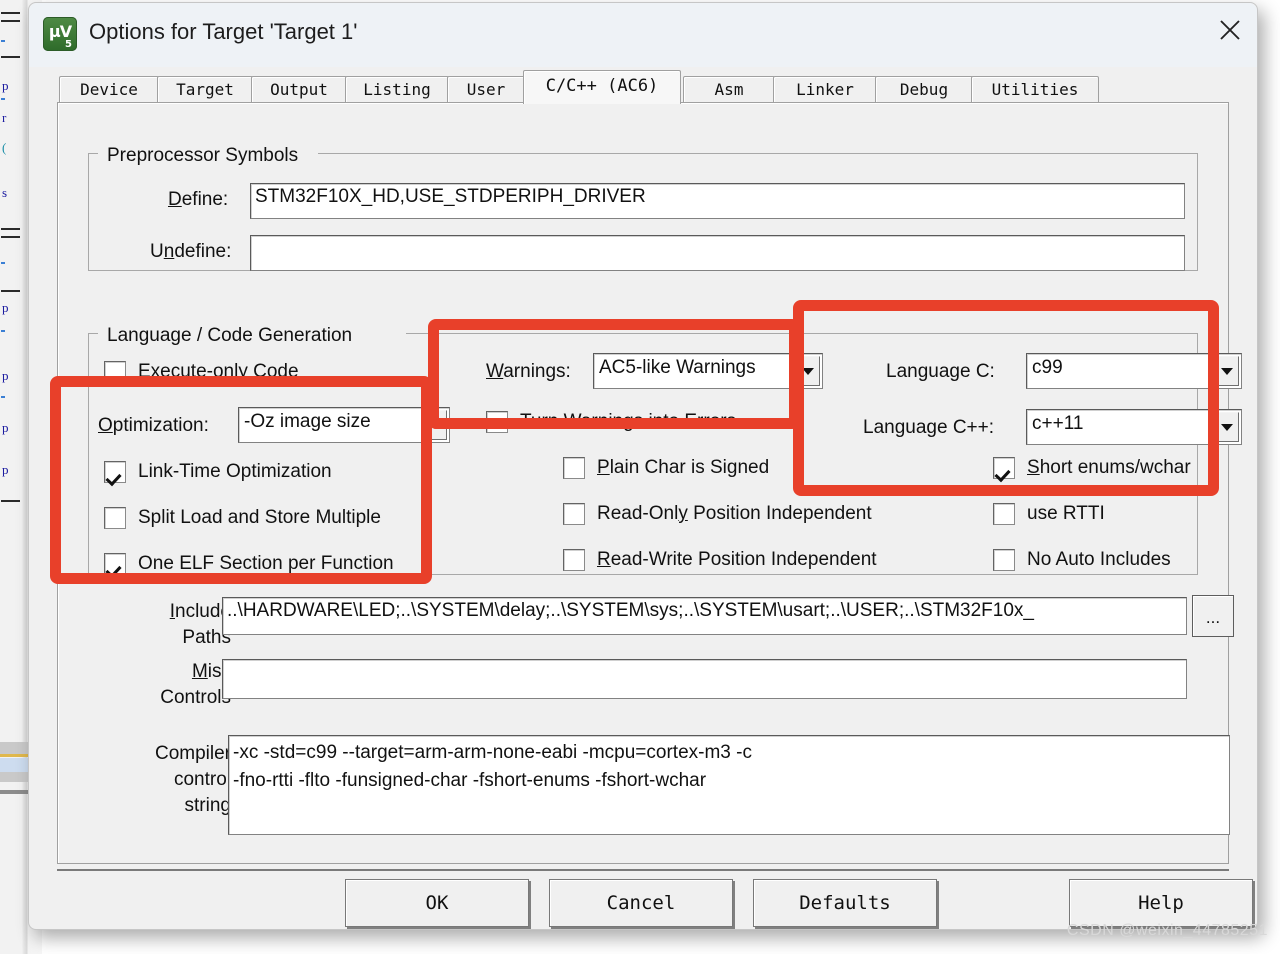  I want to click on dialog-titlebar: µV 5 Options for Target 'Target 1', so click(643, 35).